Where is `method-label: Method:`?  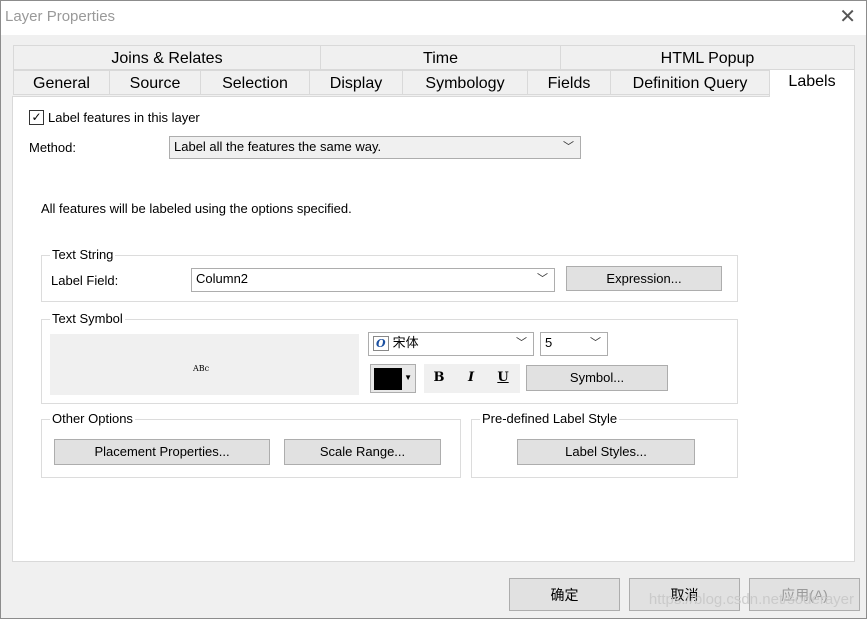 method-label: Method: is located at coordinates (52, 147).